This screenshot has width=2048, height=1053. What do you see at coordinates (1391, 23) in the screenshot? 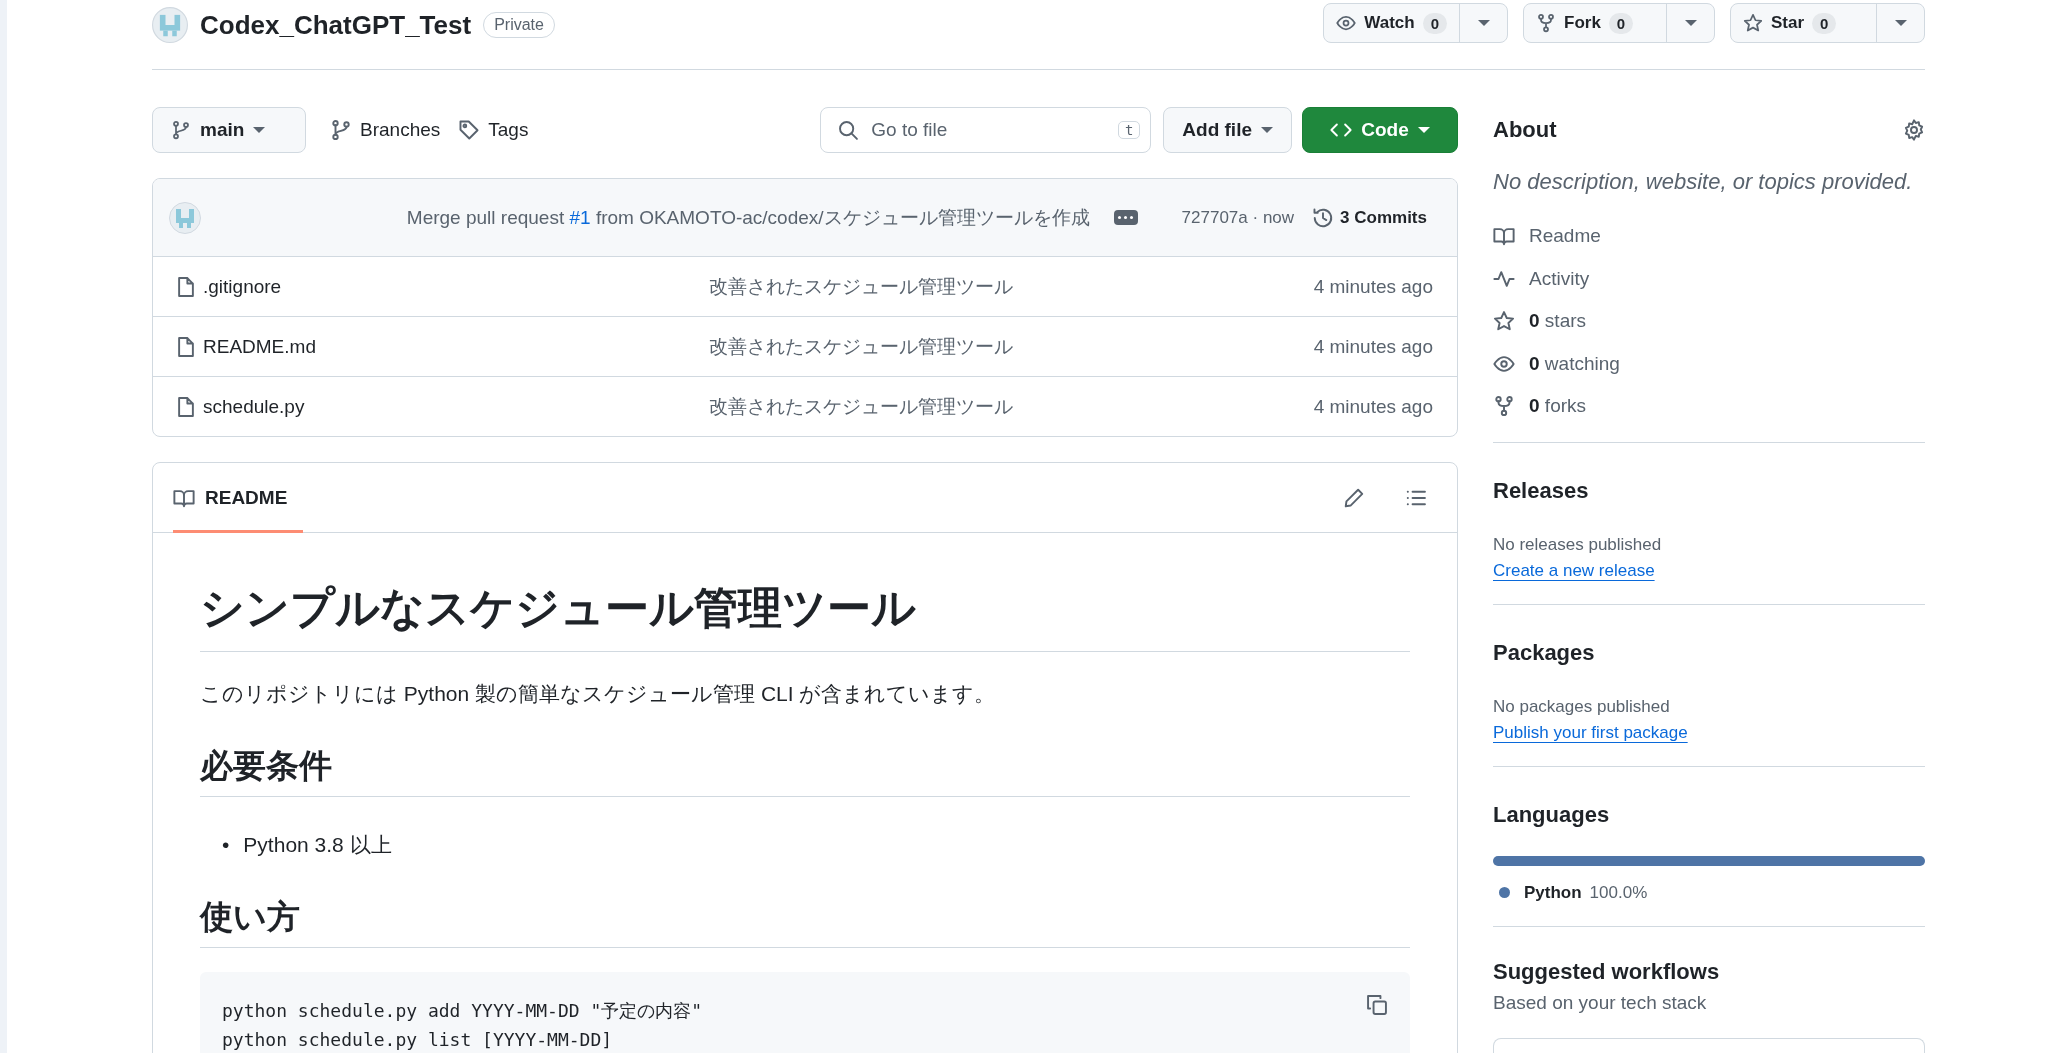
I see `action-button: Watch 0` at bounding box center [1391, 23].